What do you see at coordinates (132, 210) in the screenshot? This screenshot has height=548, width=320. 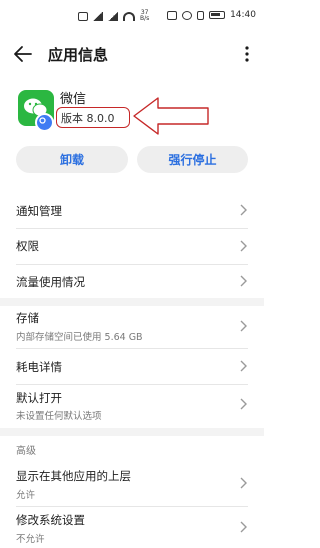 I see `settings-item-notifications: 通知管理` at bounding box center [132, 210].